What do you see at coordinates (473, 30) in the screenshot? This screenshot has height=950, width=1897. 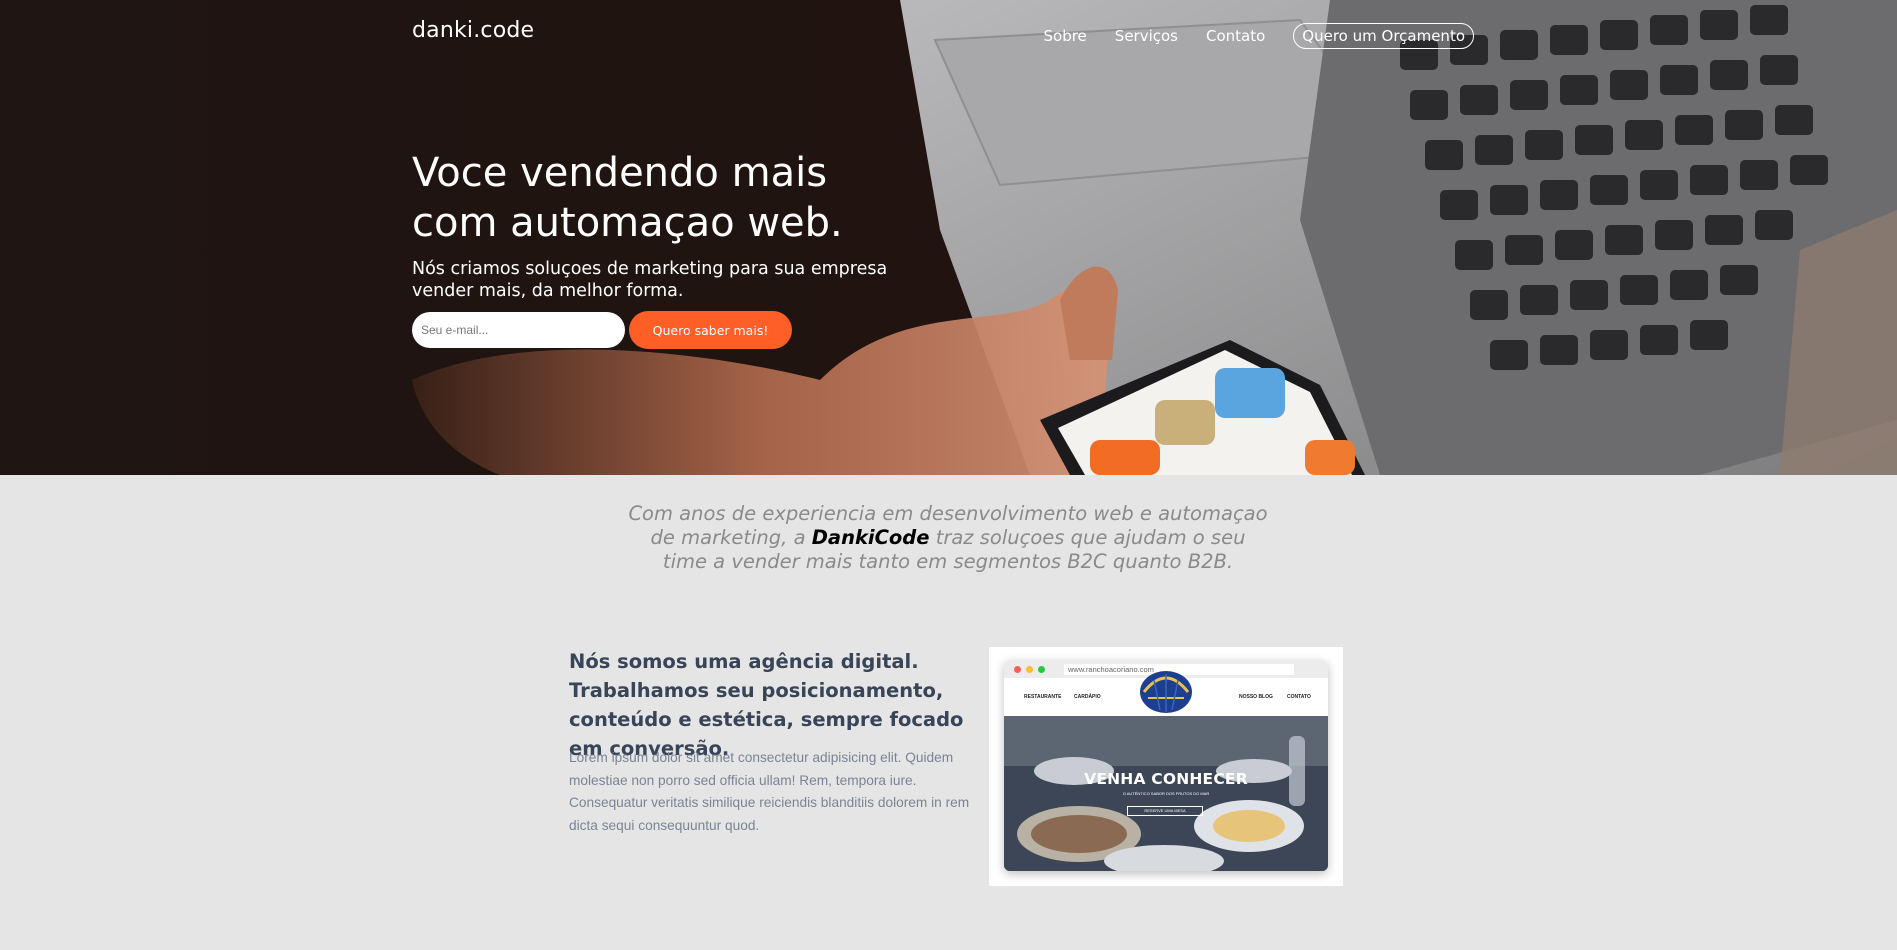 I see `site-logo: danki.code` at bounding box center [473, 30].